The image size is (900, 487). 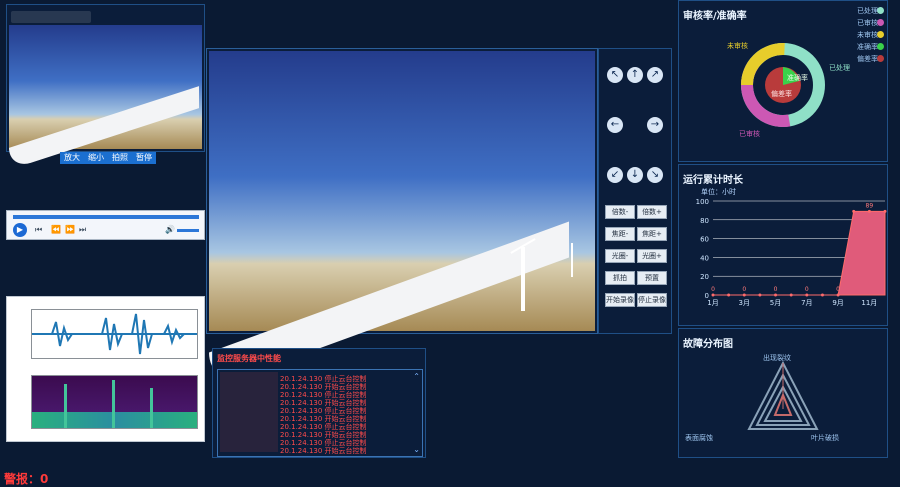 I want to click on capture-button: 抓拍, so click(x=620, y=278).